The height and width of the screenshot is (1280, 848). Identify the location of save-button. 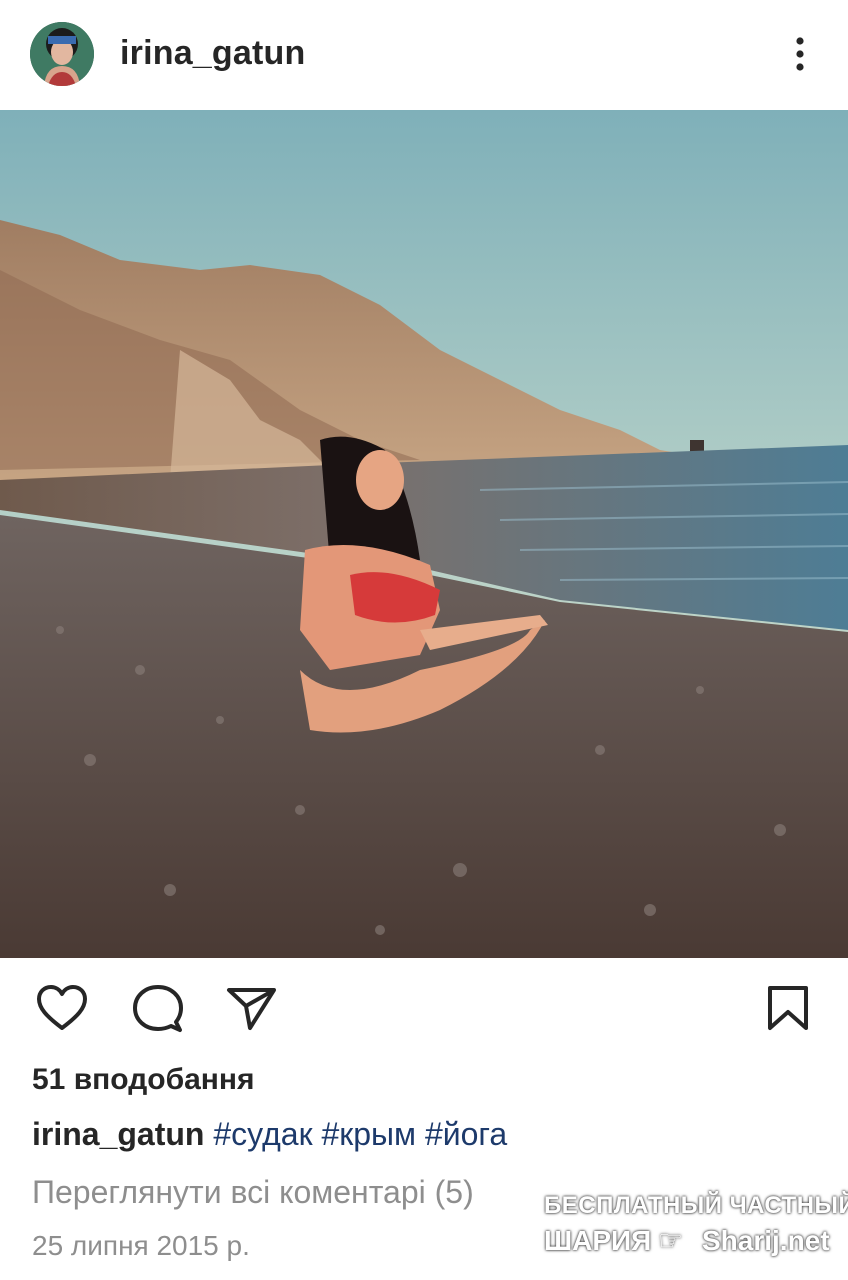
(790, 1009).